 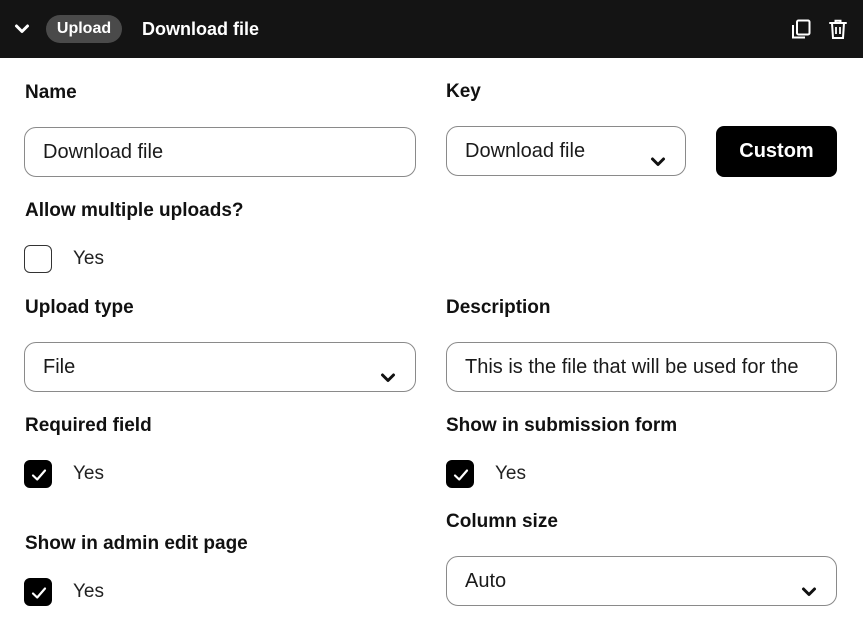 I want to click on show-in-admin-option: Yes, so click(x=88, y=591).